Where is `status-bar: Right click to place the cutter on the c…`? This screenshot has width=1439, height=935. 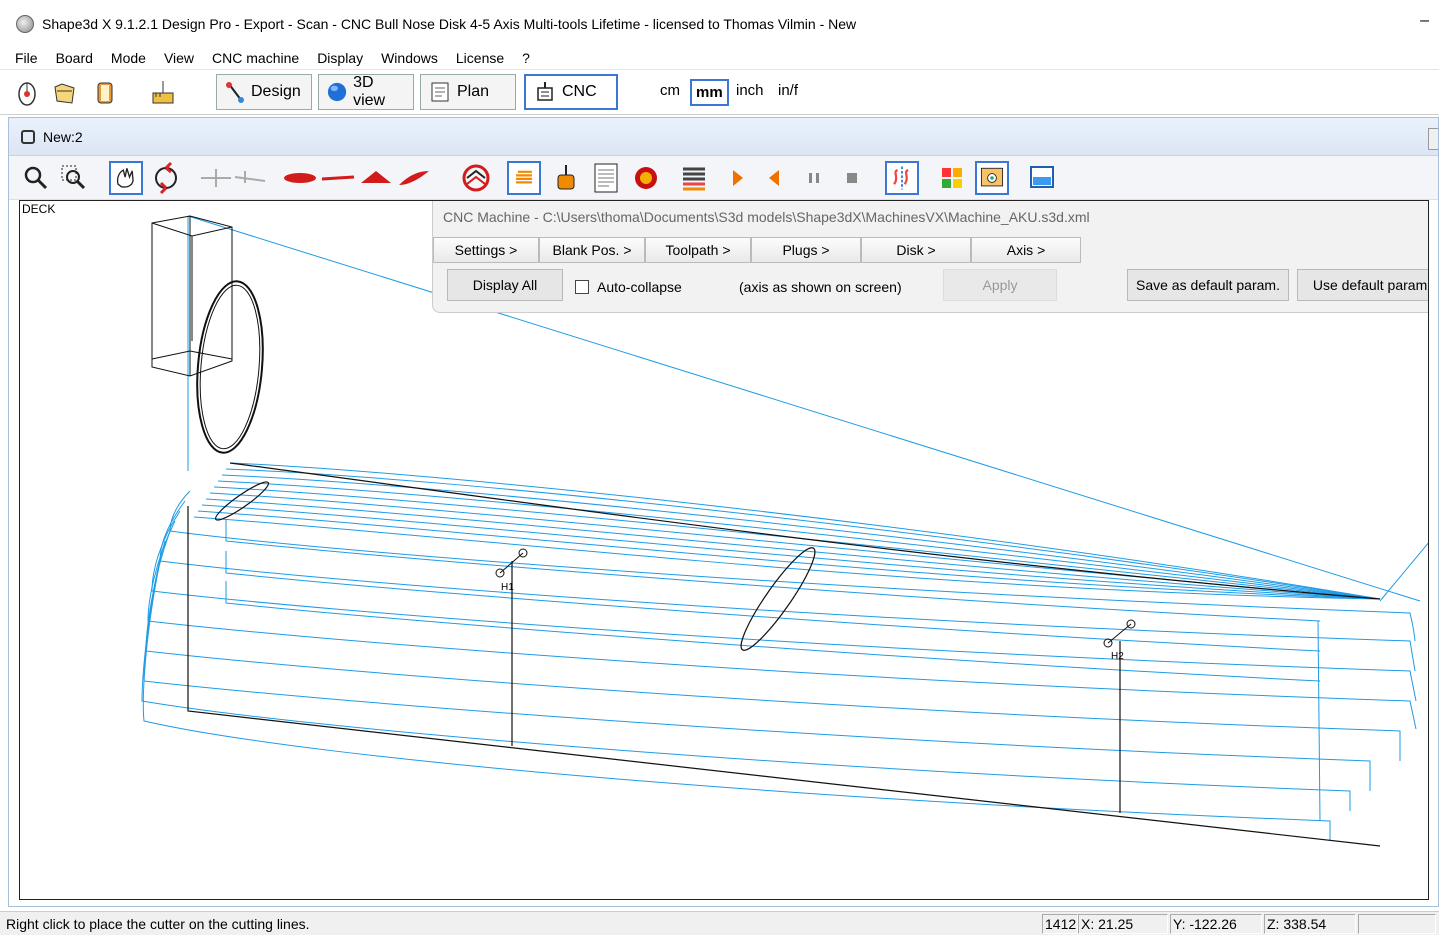
status-bar: Right click to place the cutter on the c… is located at coordinates (719, 923).